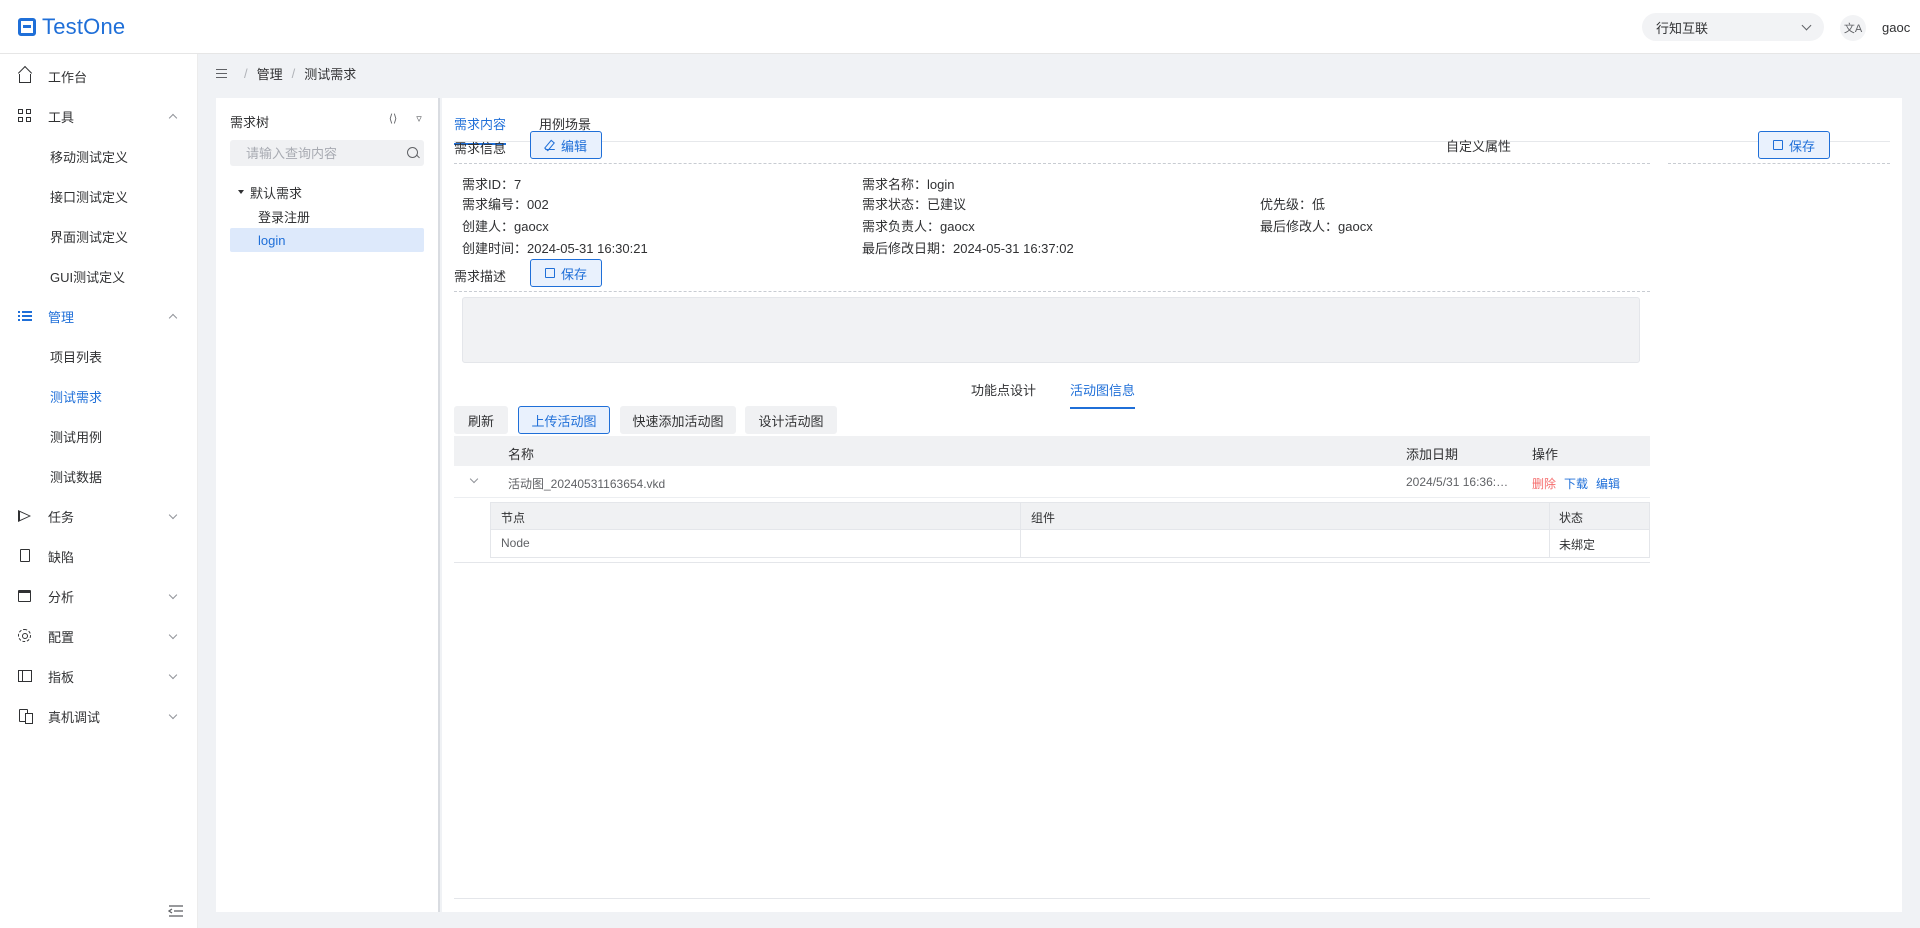  Describe the element at coordinates (221, 74) in the screenshot. I see `menu-icon` at that location.